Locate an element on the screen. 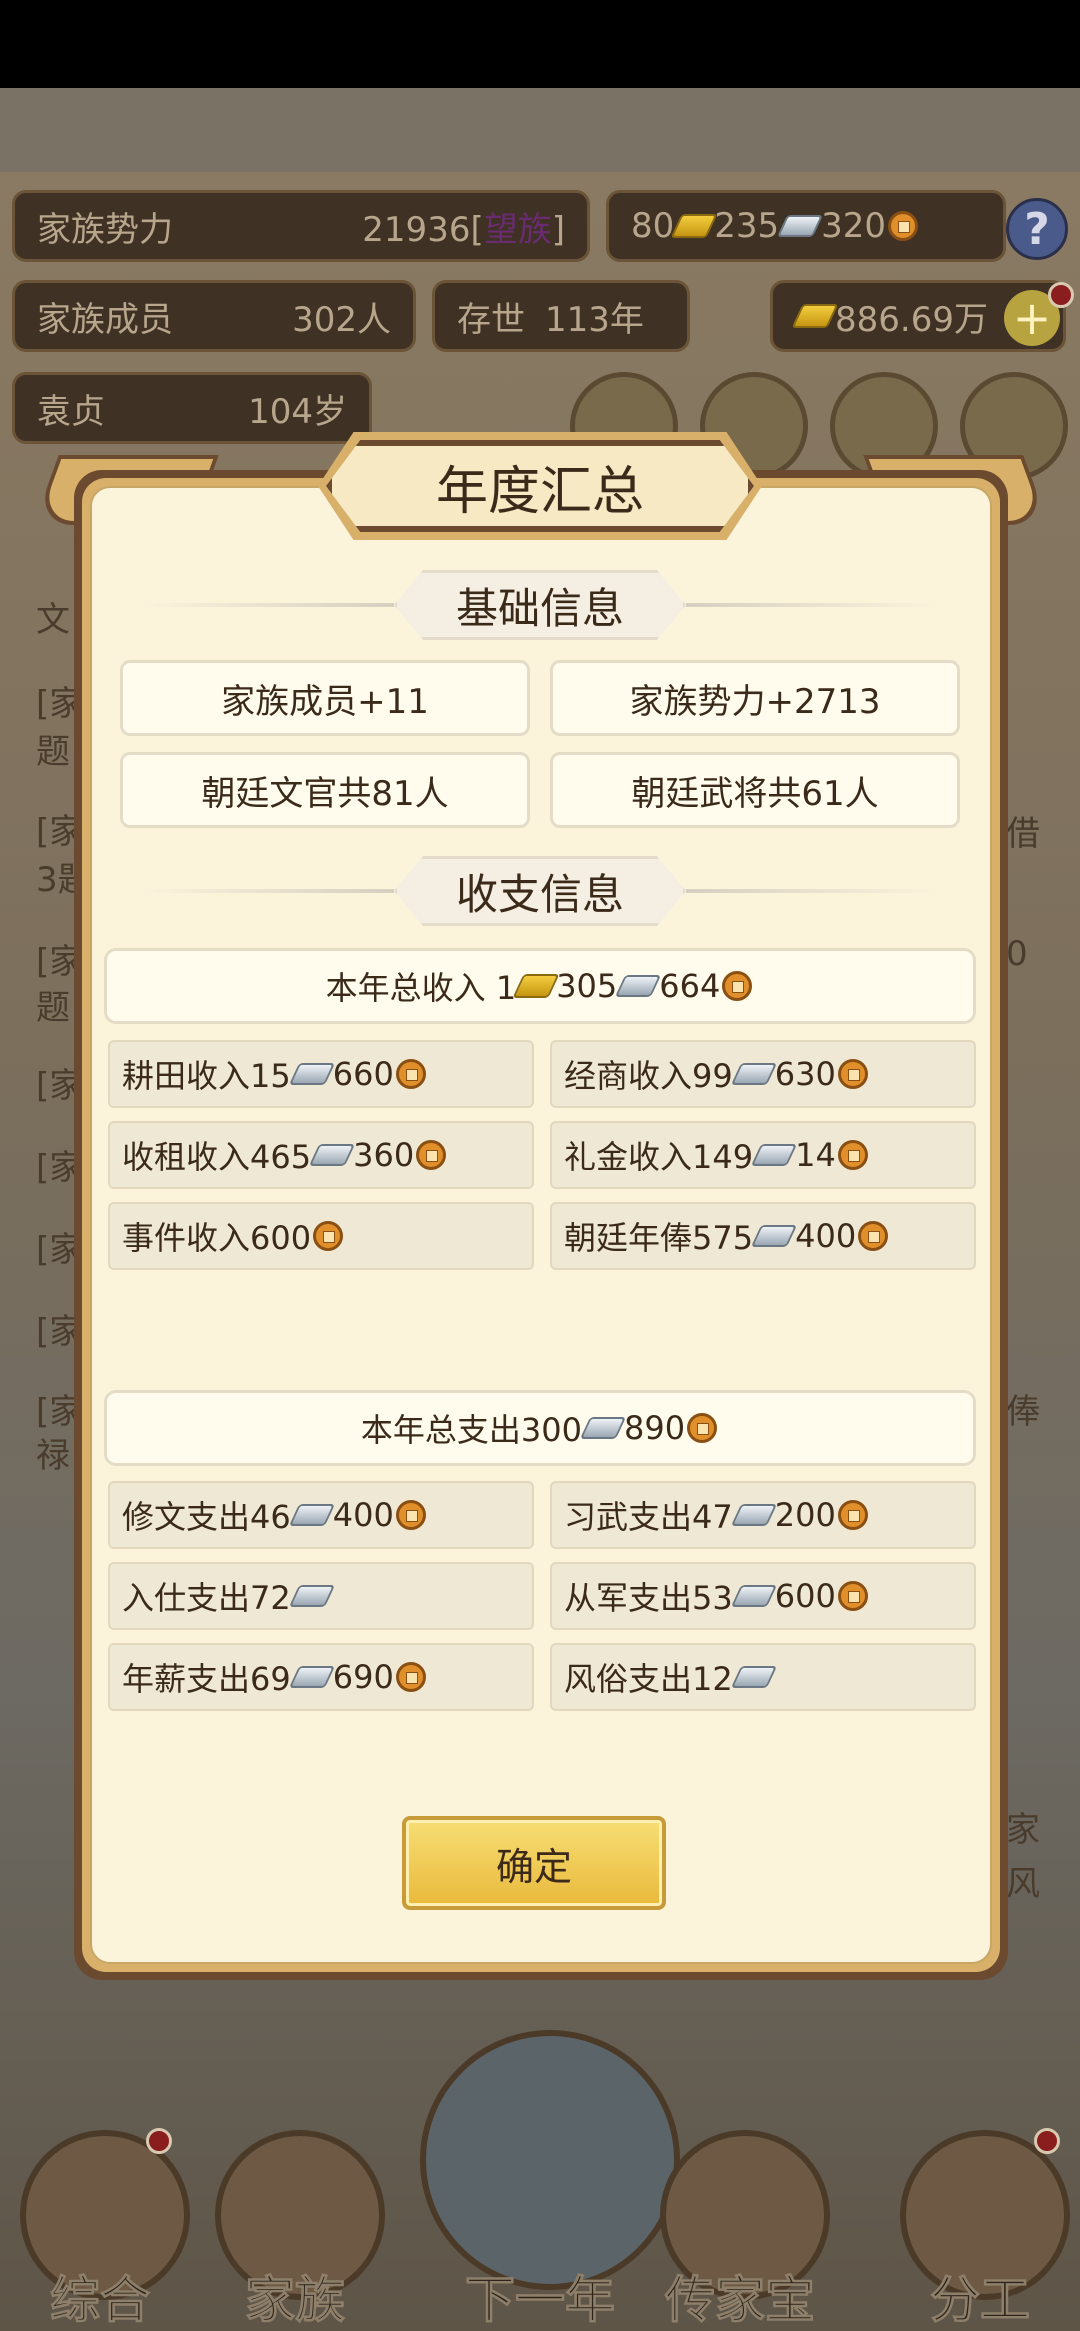 The width and height of the screenshot is (1080, 2331). expense-officialdom: 入仕支出72 is located at coordinates (321, 1596).